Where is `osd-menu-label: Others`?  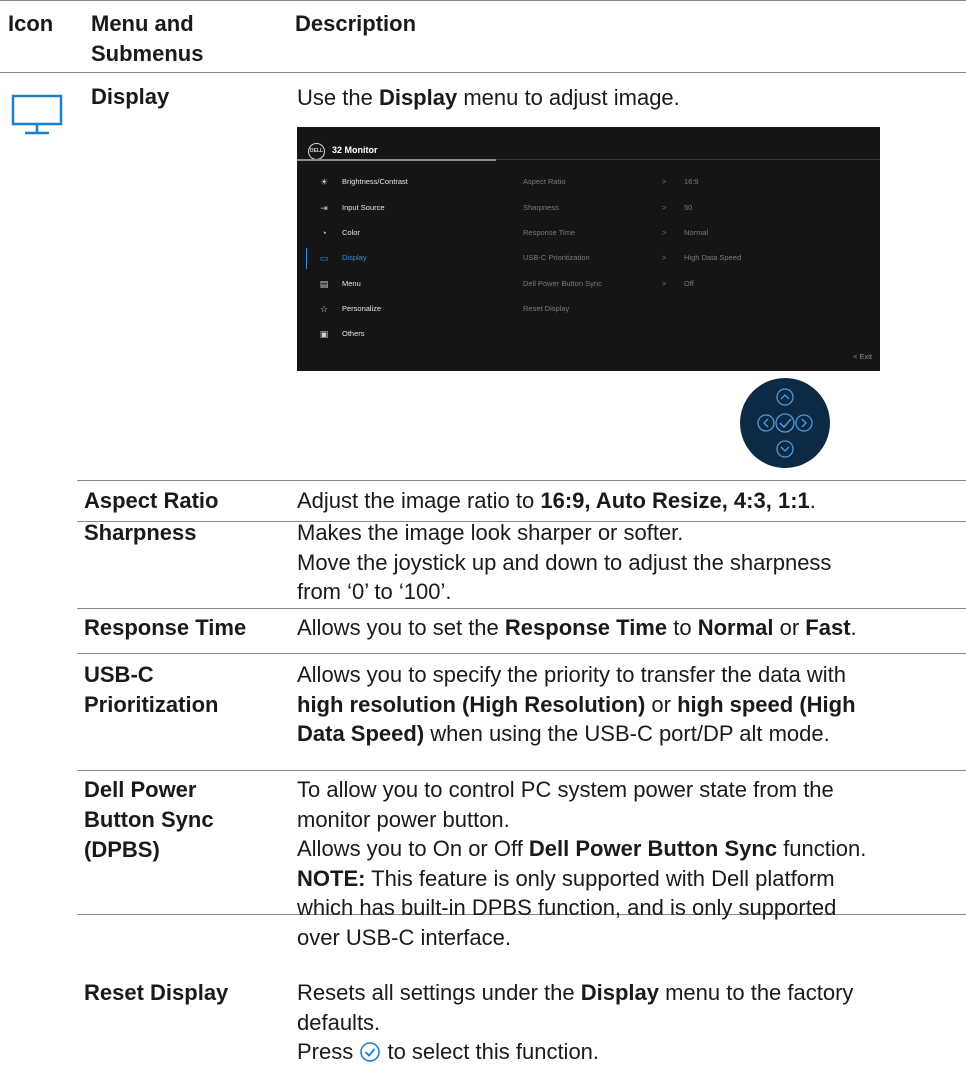 osd-menu-label: Others is located at coordinates (353, 333).